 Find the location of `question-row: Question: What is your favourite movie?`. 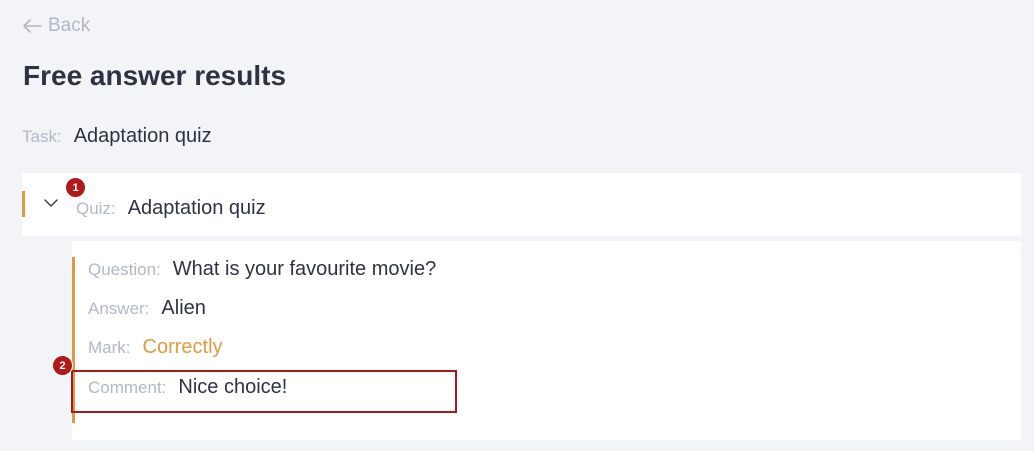

question-row: Question: What is your favourite movie? is located at coordinates (262, 269).